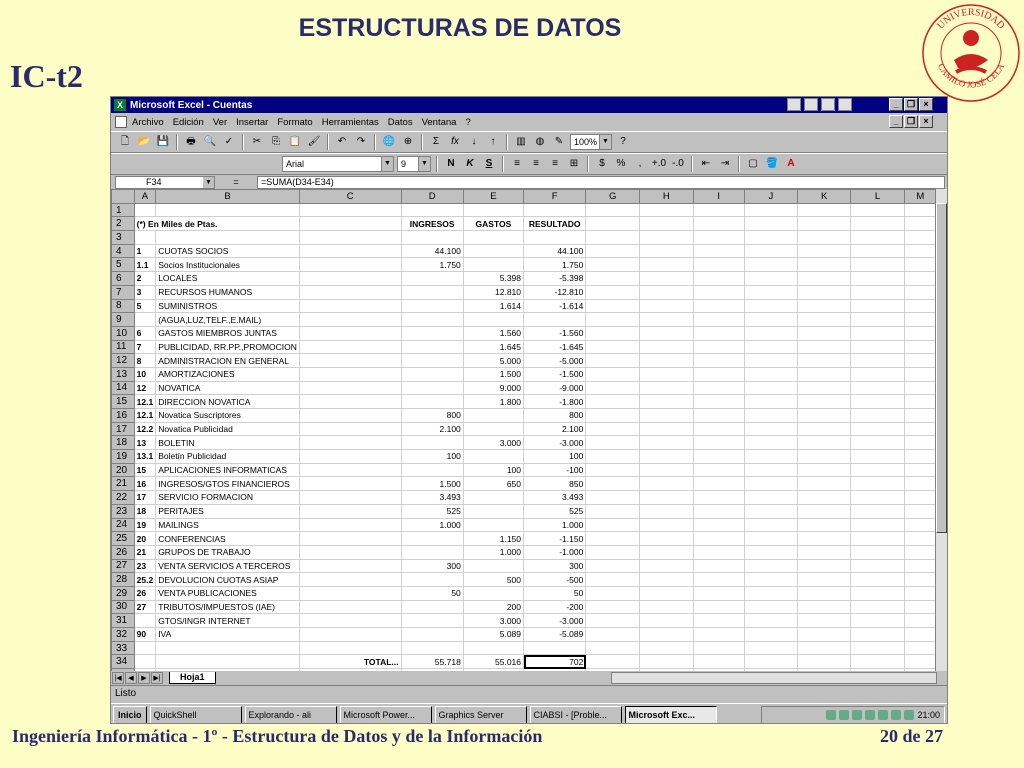 This screenshot has width=1024, height=768. I want to click on italic-icon: K, so click(470, 164).